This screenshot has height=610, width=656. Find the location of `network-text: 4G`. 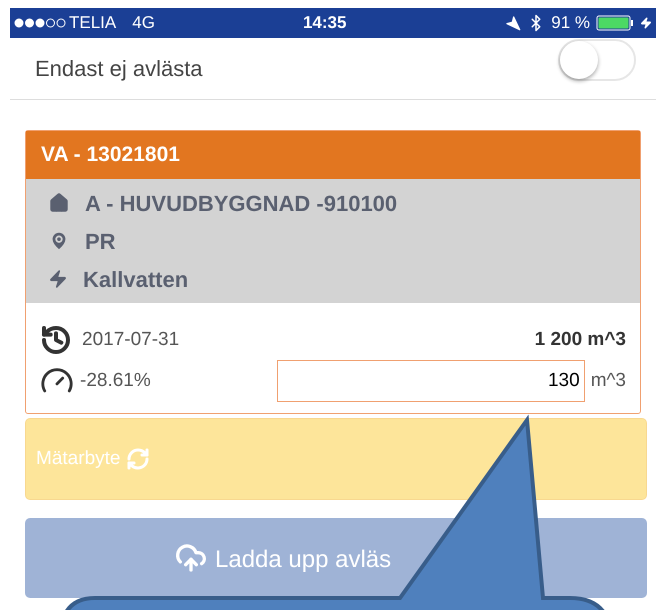

network-text: 4G is located at coordinates (143, 23).